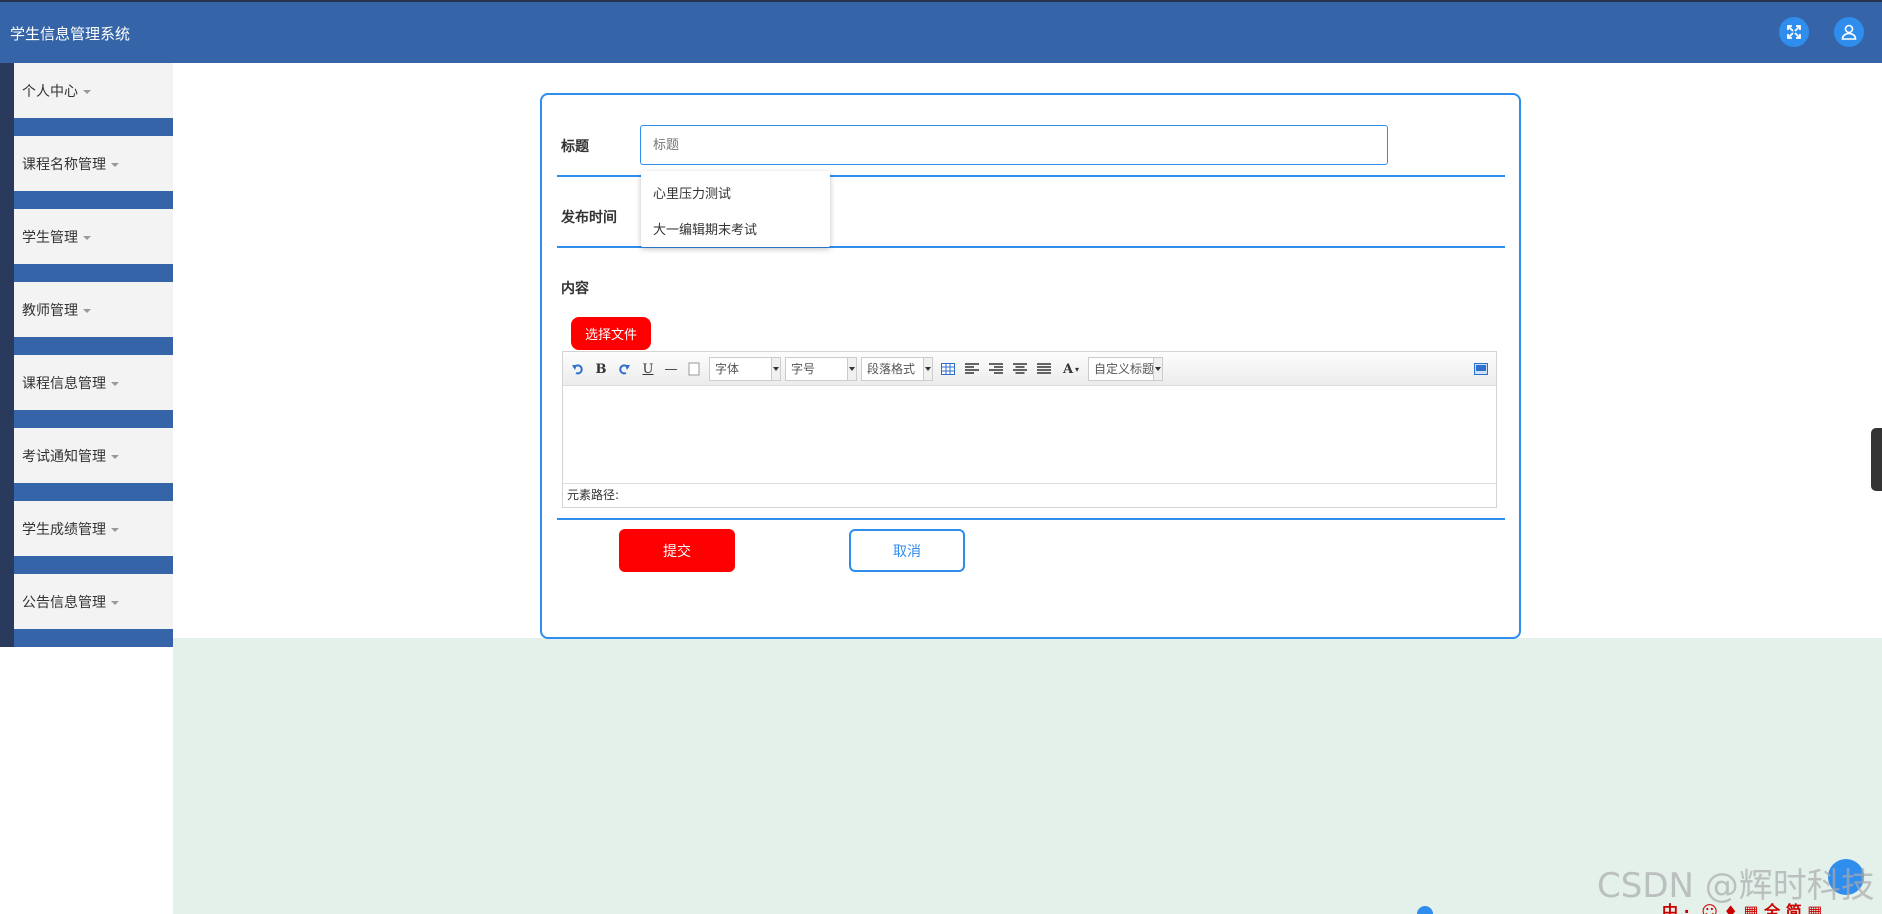  I want to click on font-color-icon: A ▾, so click(1071, 369).